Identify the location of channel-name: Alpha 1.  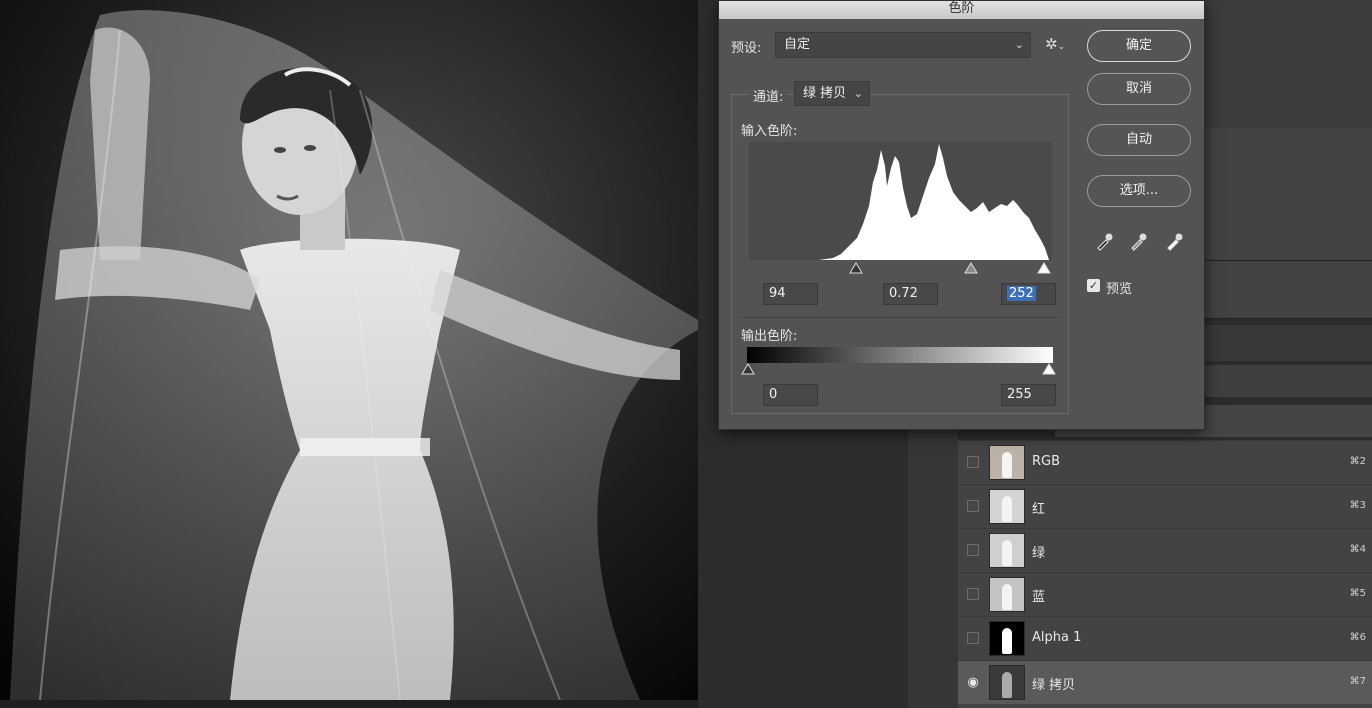
(1057, 637).